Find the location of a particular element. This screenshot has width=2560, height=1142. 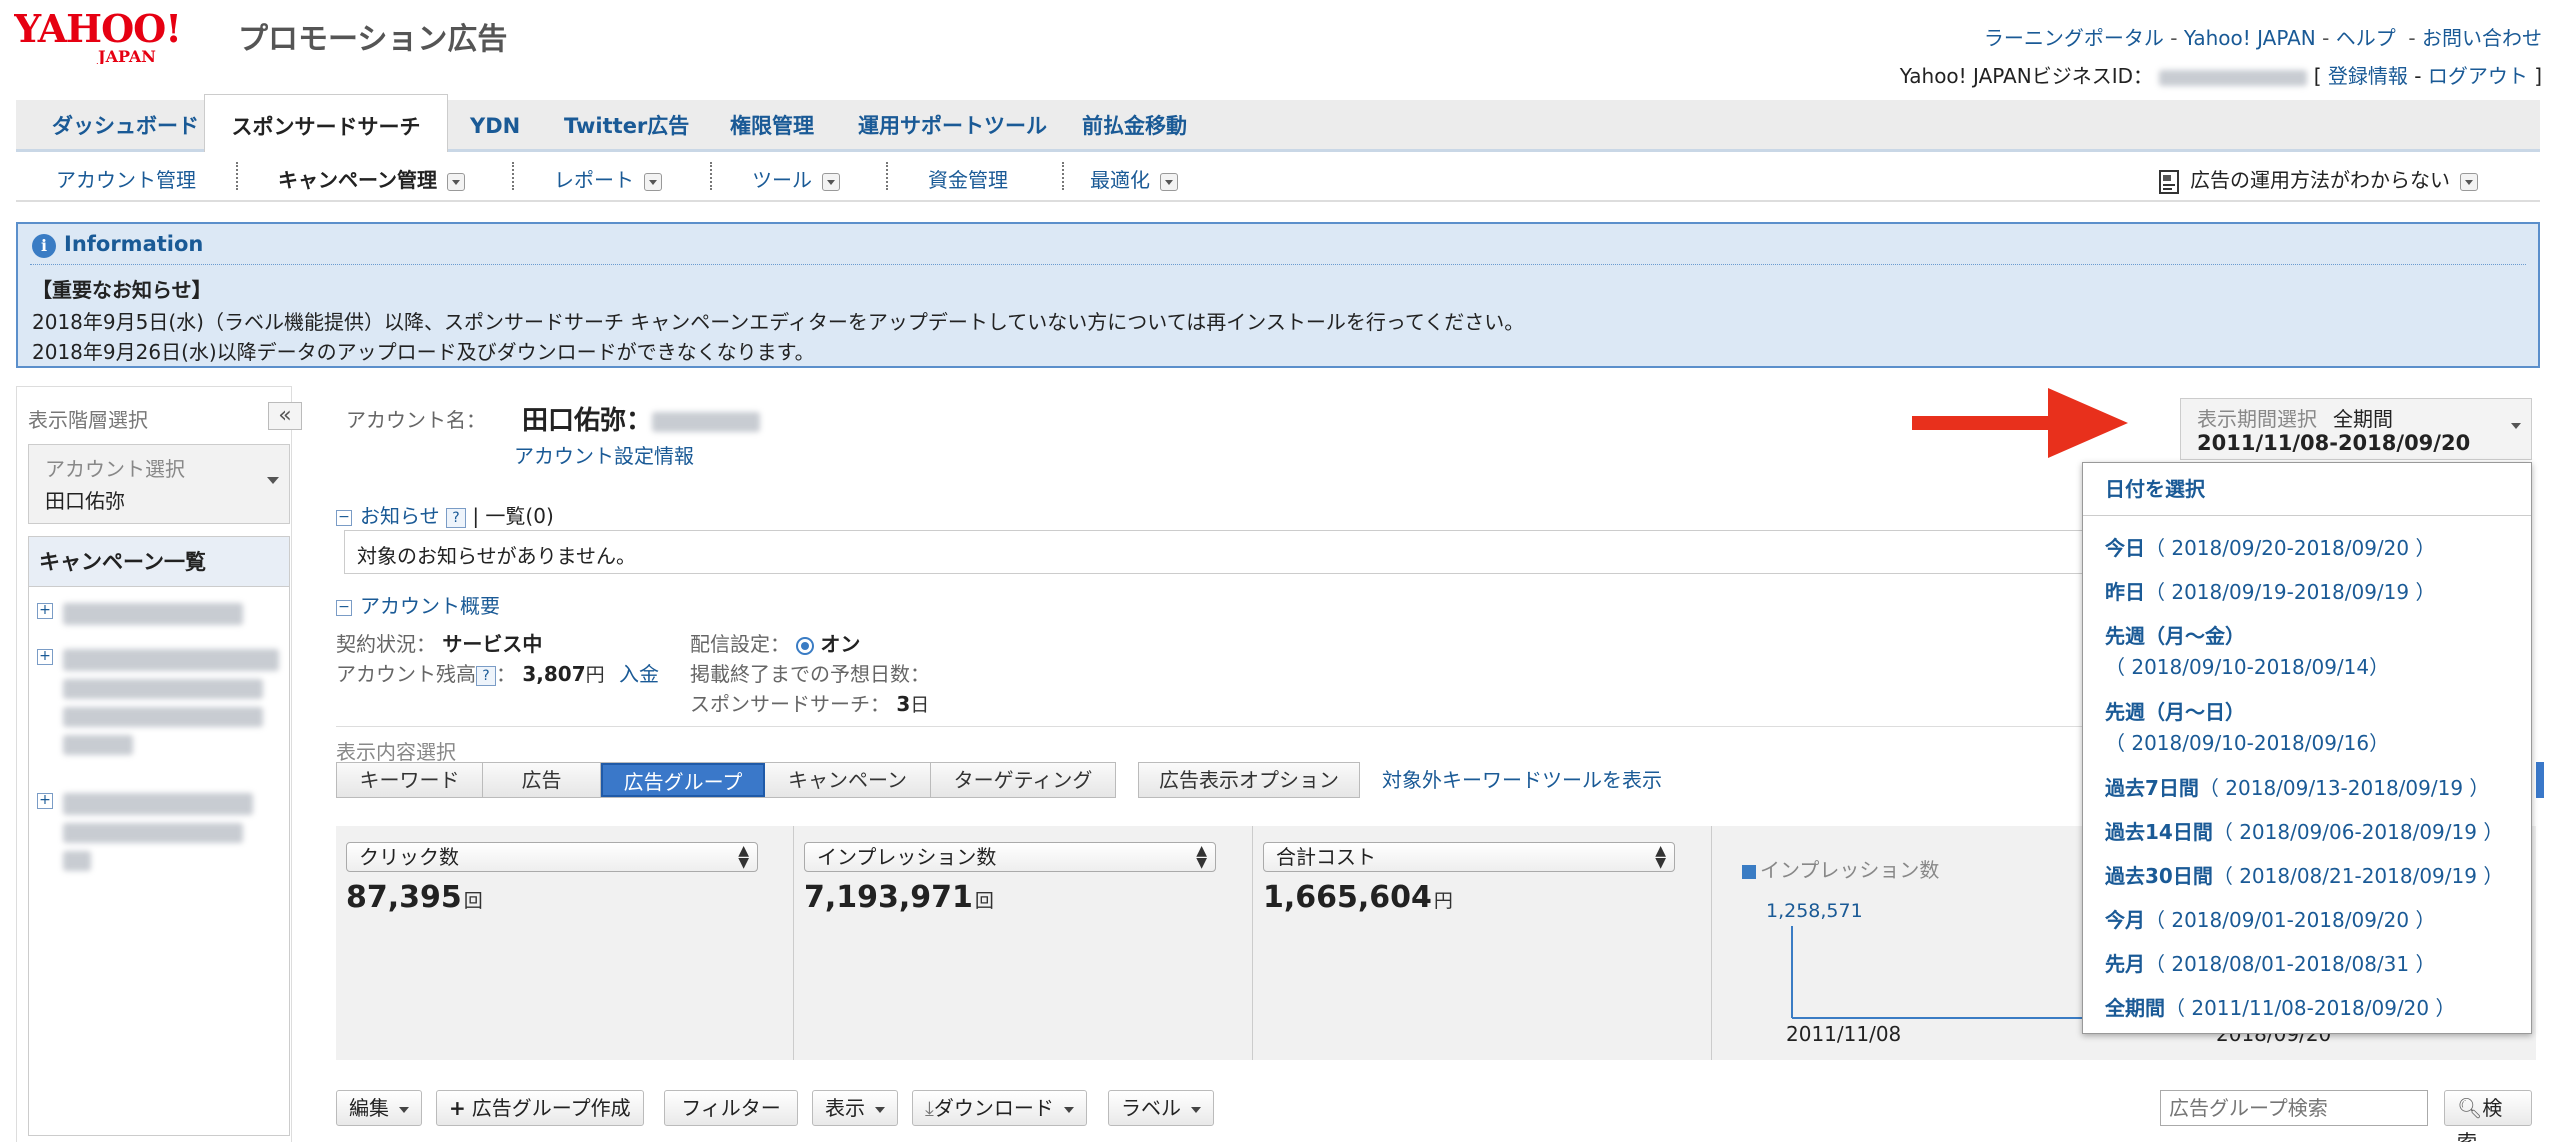

subnav-campaign-label: キャンペーン管理 is located at coordinates (357, 180).